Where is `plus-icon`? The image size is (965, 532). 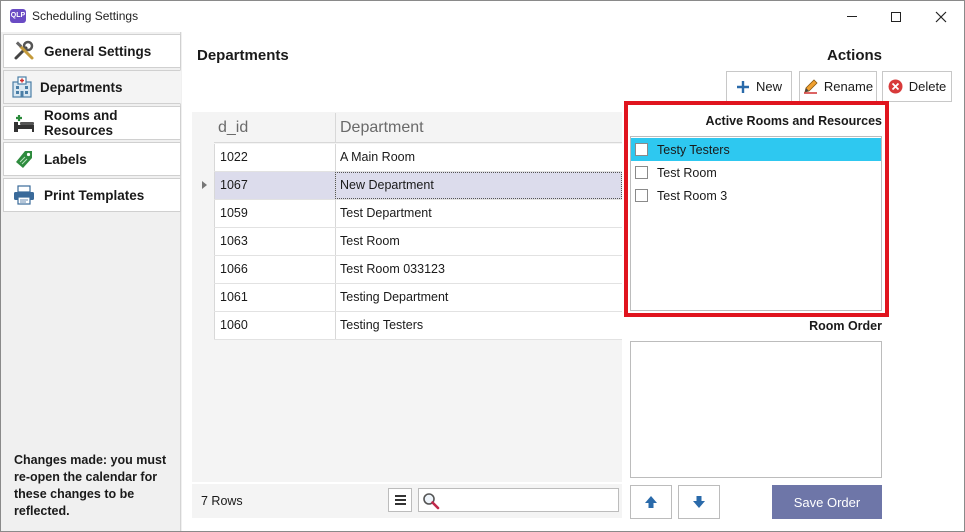
plus-icon is located at coordinates (742, 86).